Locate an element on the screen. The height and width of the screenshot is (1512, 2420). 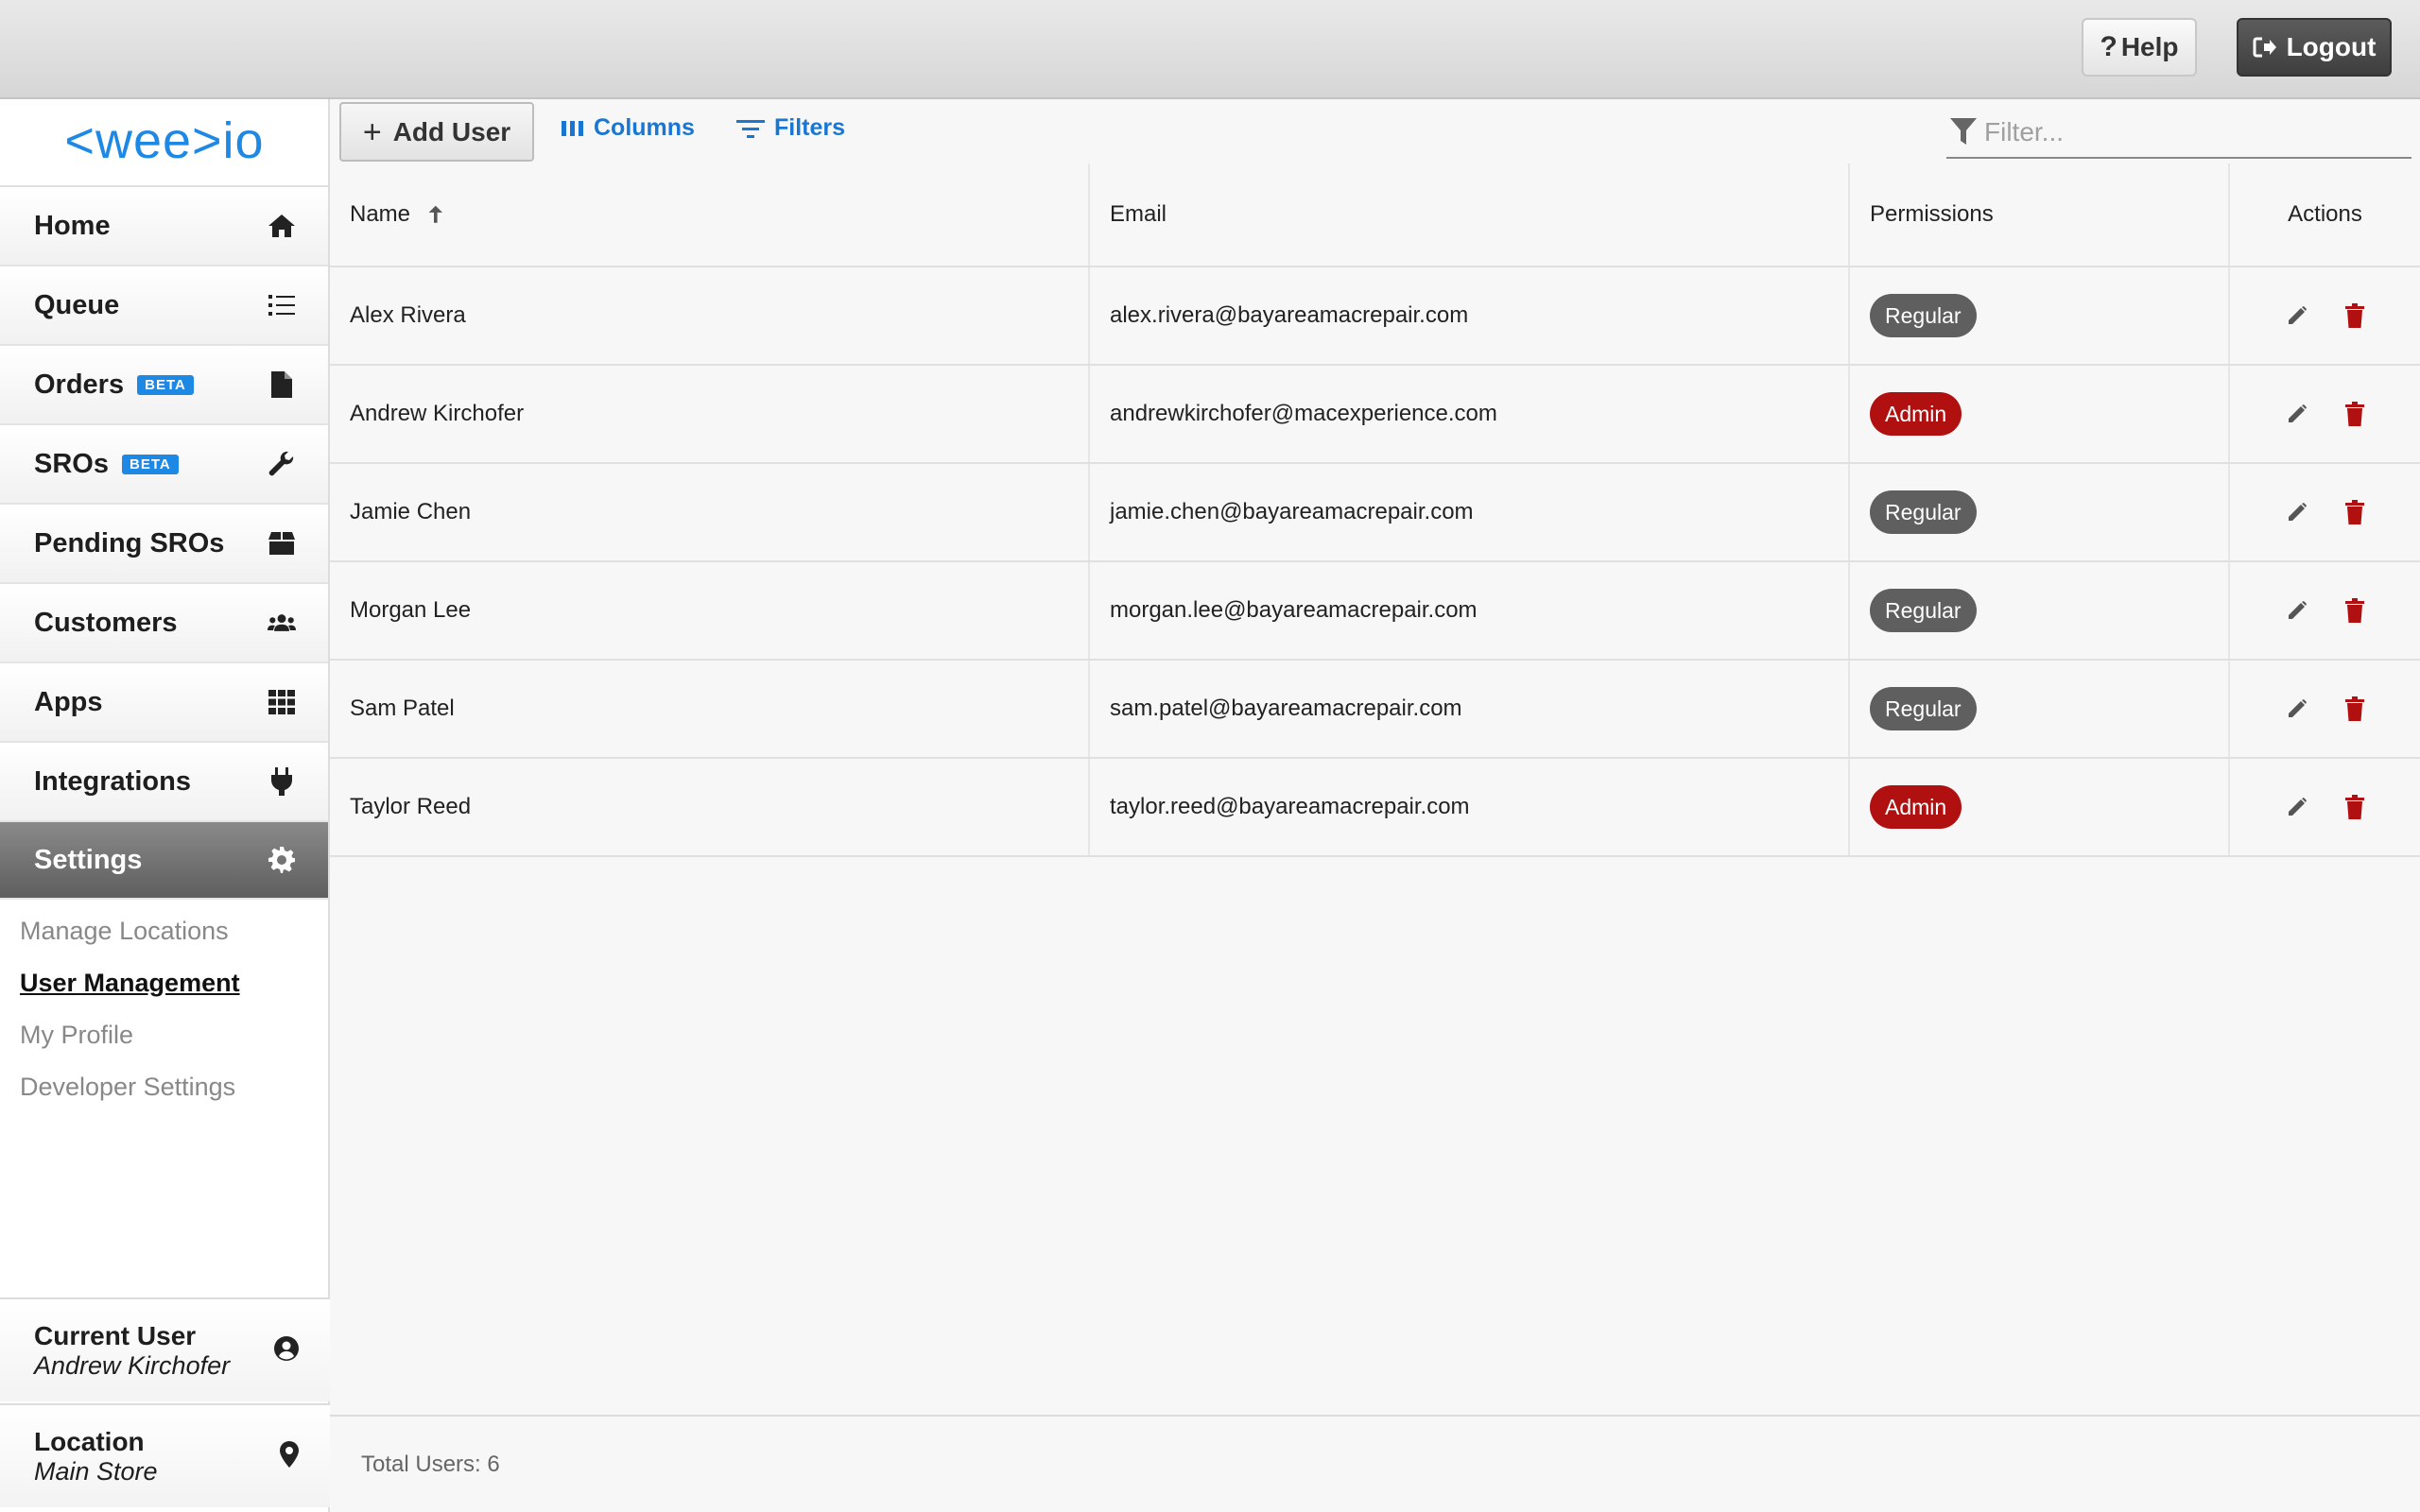
columns-button: Columns is located at coordinates (628, 128).